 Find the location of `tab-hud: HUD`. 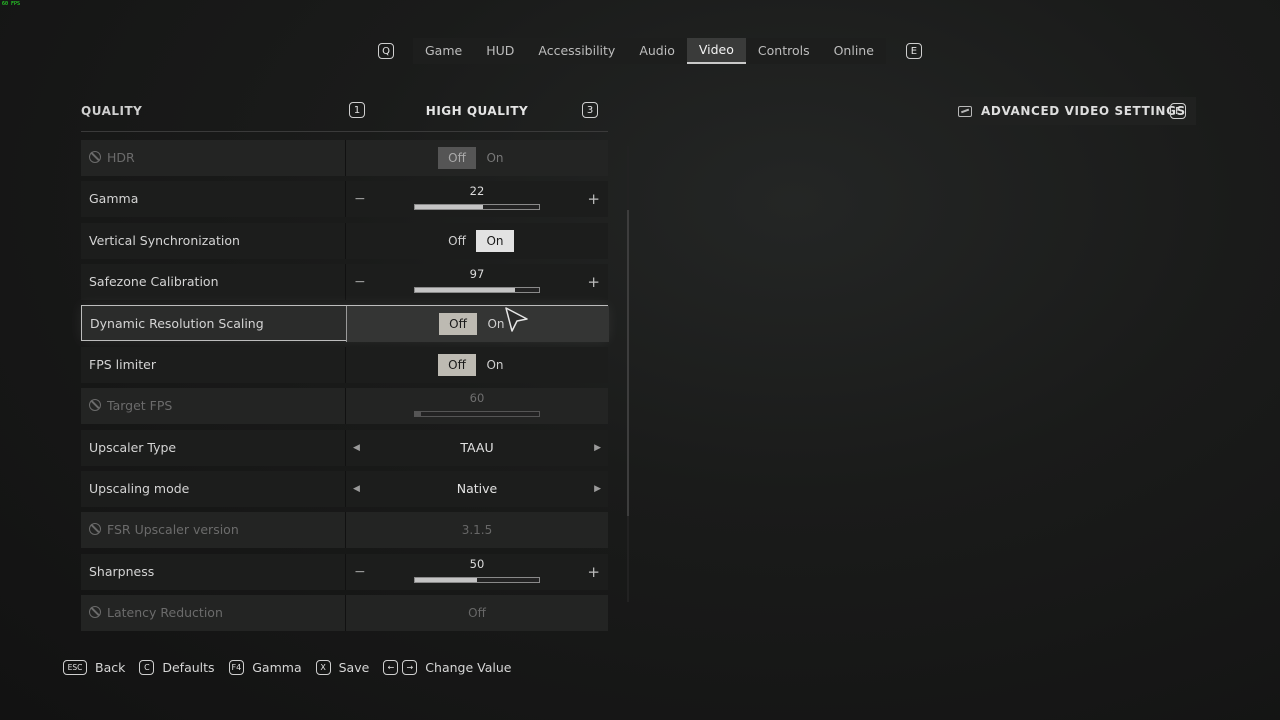

tab-hud: HUD is located at coordinates (500, 51).